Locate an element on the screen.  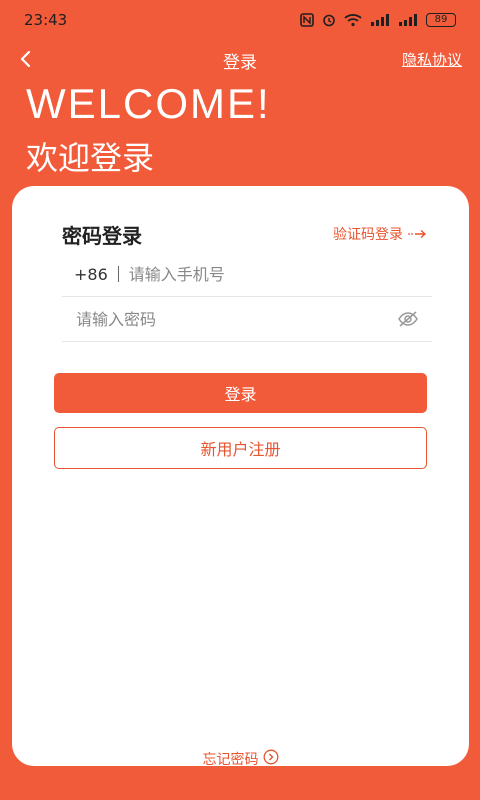
register-button: 新用户注册 is located at coordinates (240, 448).